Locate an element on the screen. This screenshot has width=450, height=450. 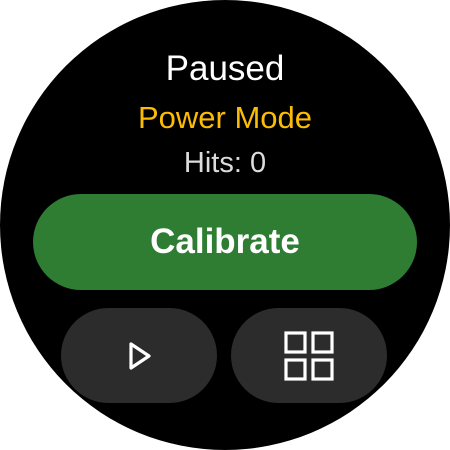
status-text: Paused is located at coordinates (225, 68).